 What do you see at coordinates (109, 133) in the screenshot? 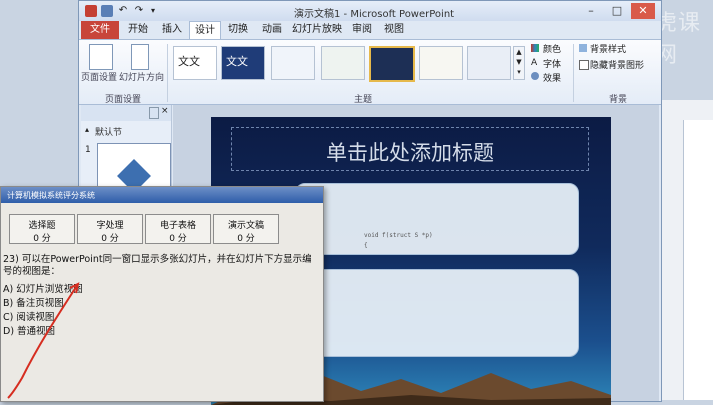
I see `section-label: 默认节` at bounding box center [109, 133].